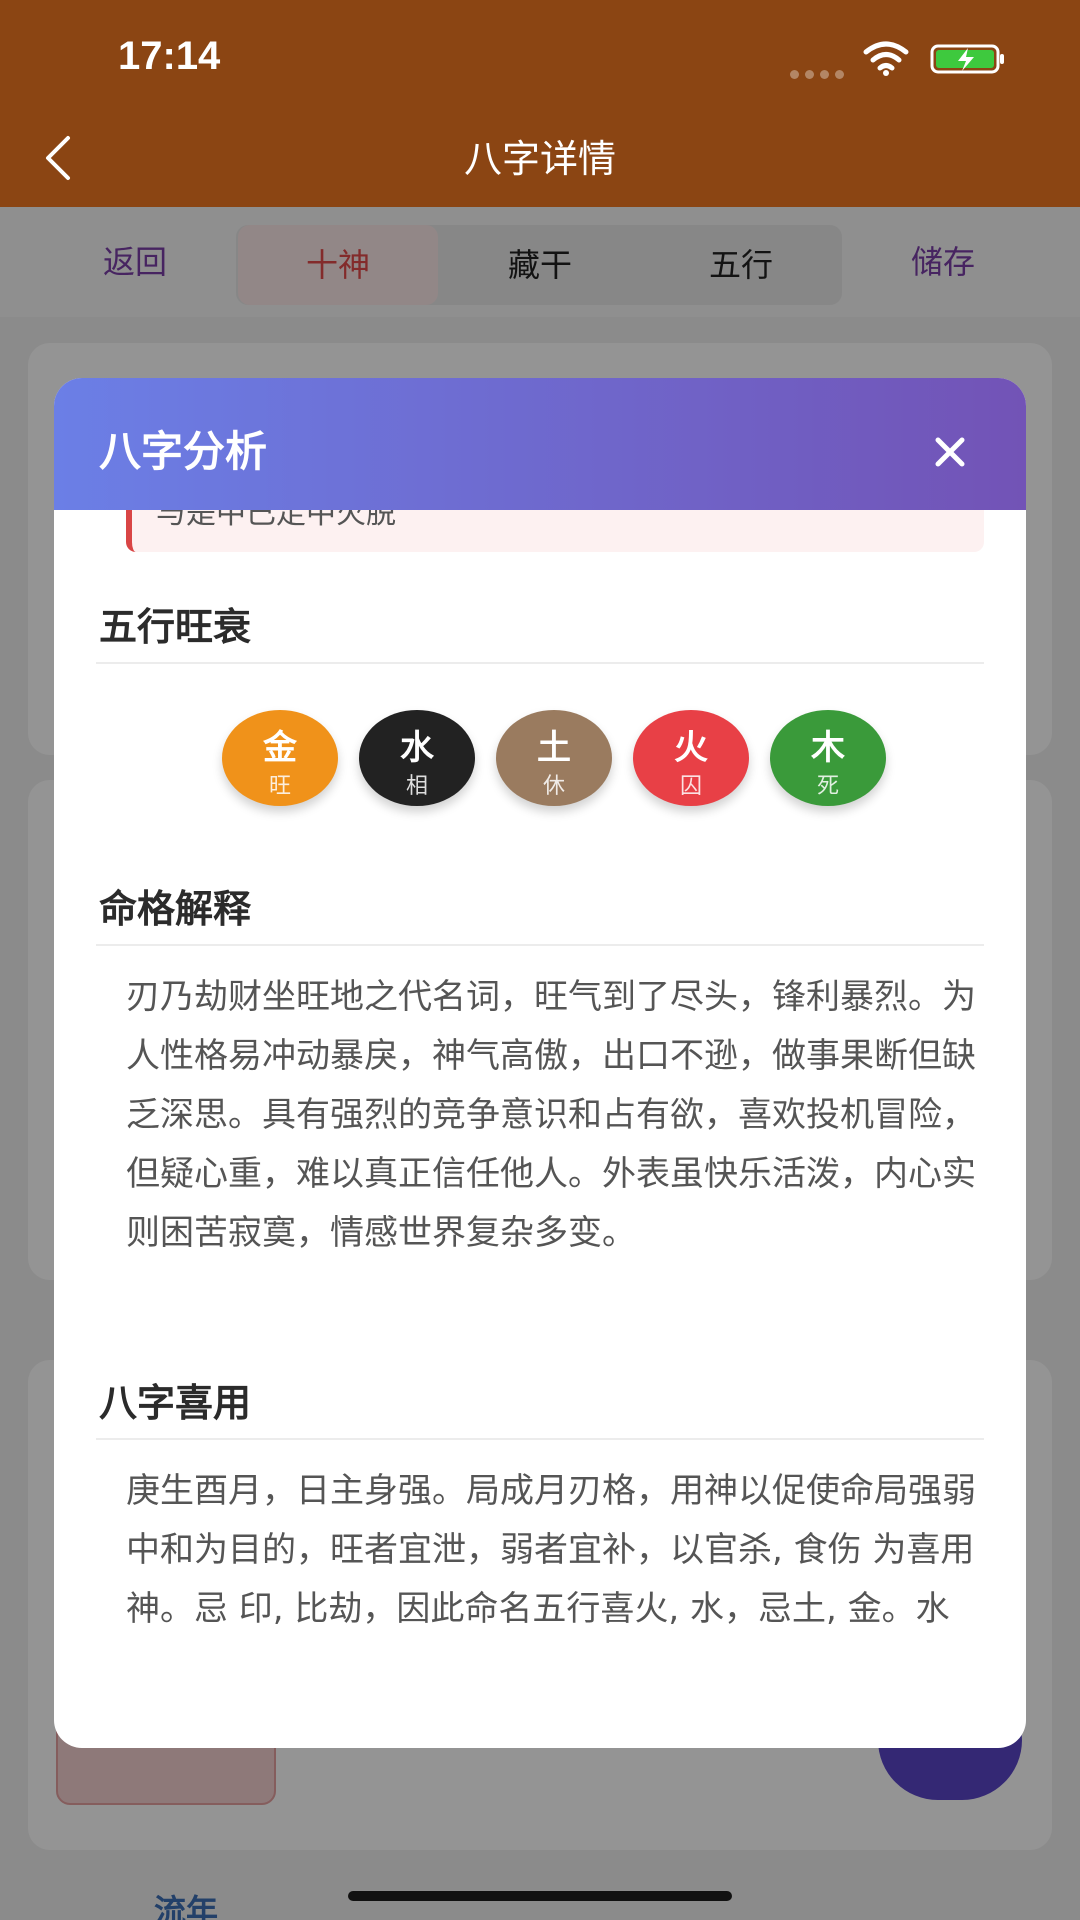 The height and width of the screenshot is (1920, 1080). Describe the element at coordinates (554, 748) in the screenshot. I see `element-name: 土` at that location.